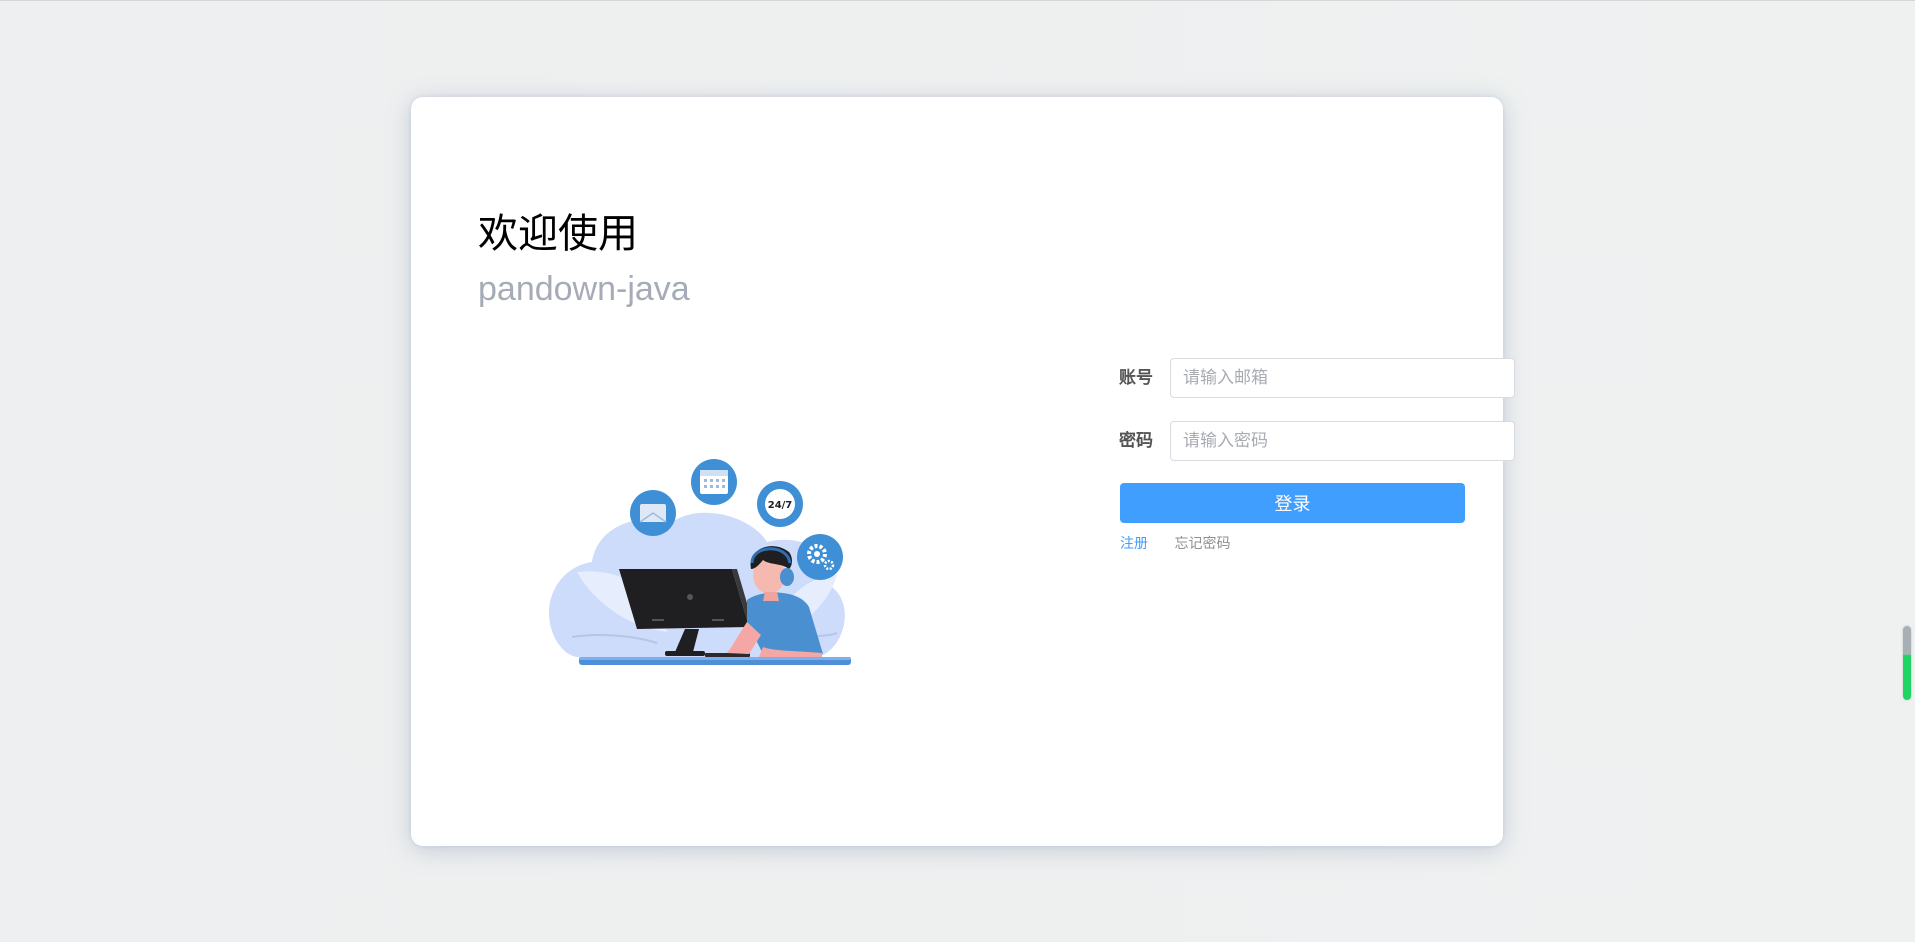  Describe the element at coordinates (690, 597) in the screenshot. I see `monitor-camera` at that location.